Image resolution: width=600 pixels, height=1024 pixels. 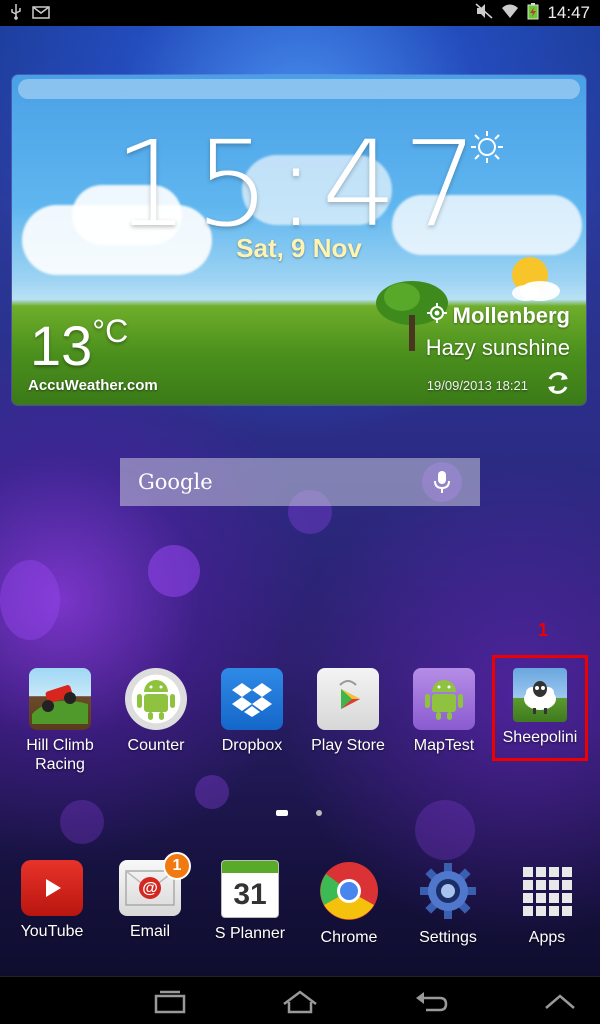 I want to click on app-sheepolini: Sheepolini, so click(x=540, y=707).